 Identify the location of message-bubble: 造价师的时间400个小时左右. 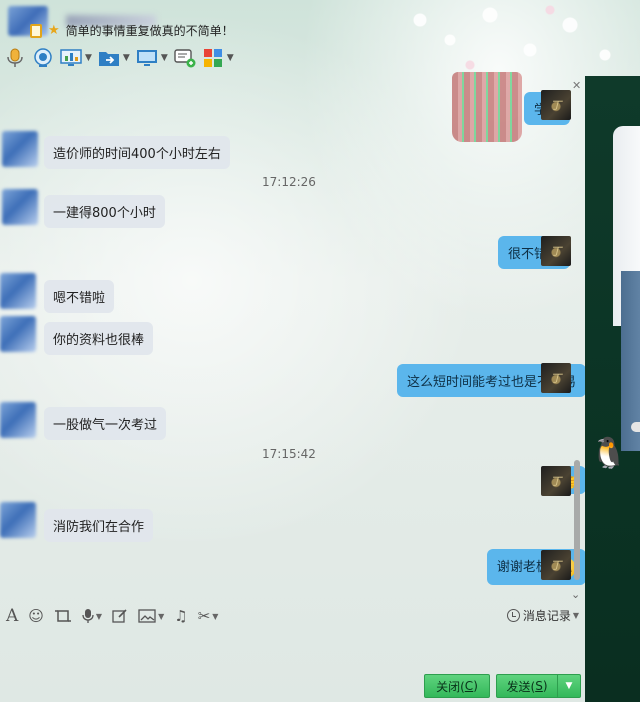
(137, 152).